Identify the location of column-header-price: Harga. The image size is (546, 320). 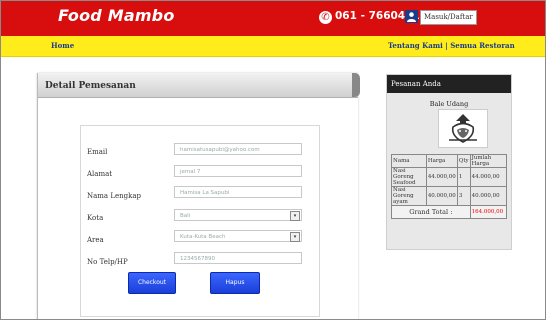
(441, 161).